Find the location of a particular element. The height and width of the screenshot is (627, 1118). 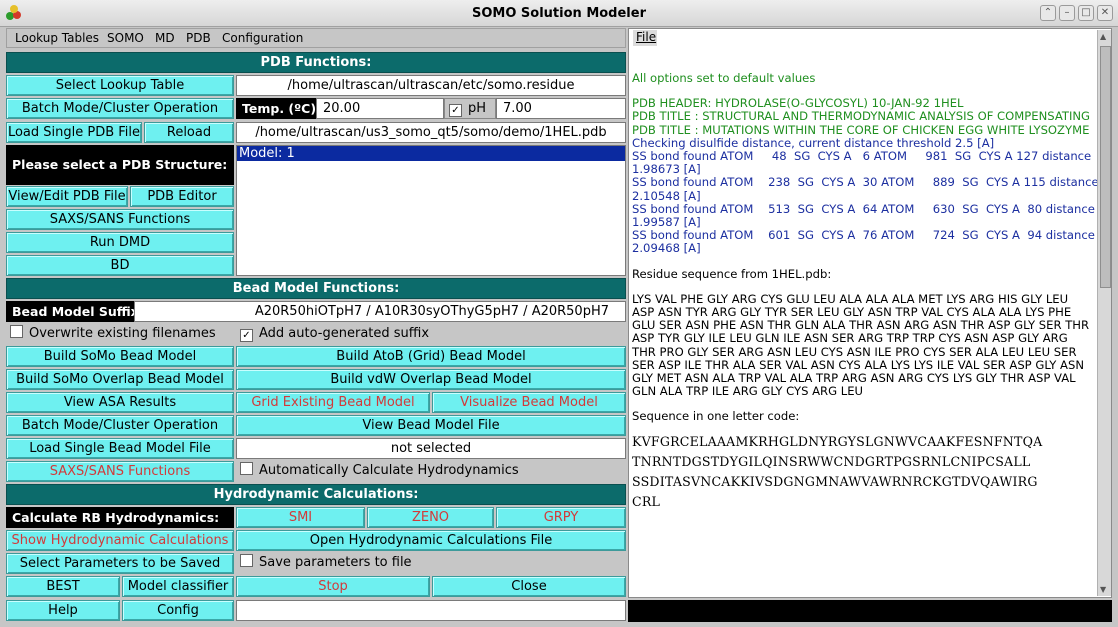

grid-existing-bead-button: Grid Existing Bead Model is located at coordinates (333, 402).